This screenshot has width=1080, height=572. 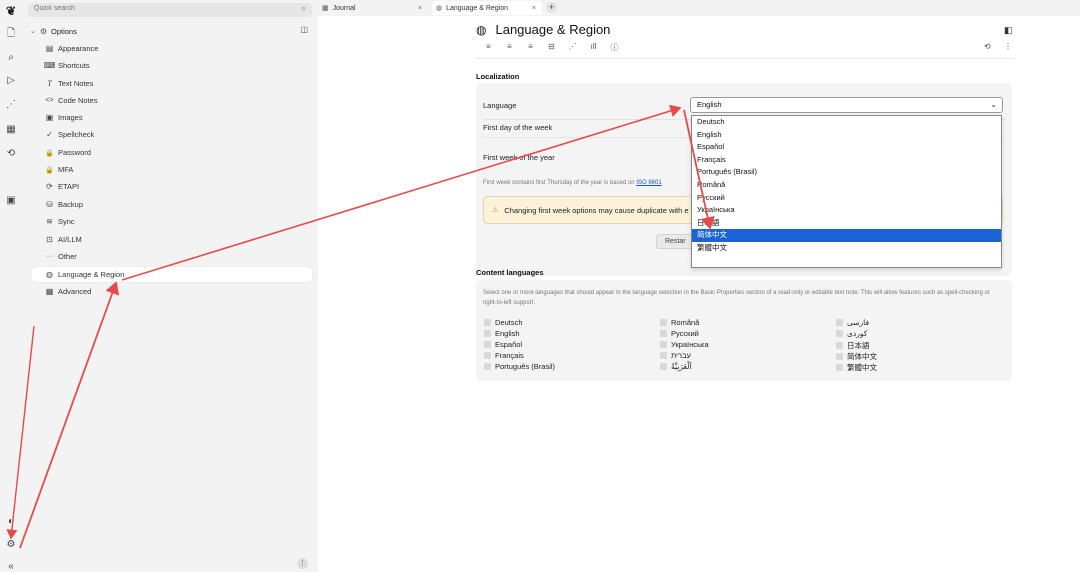 What do you see at coordinates (846, 122) in the screenshot?
I see `language-option: Deutsch` at bounding box center [846, 122].